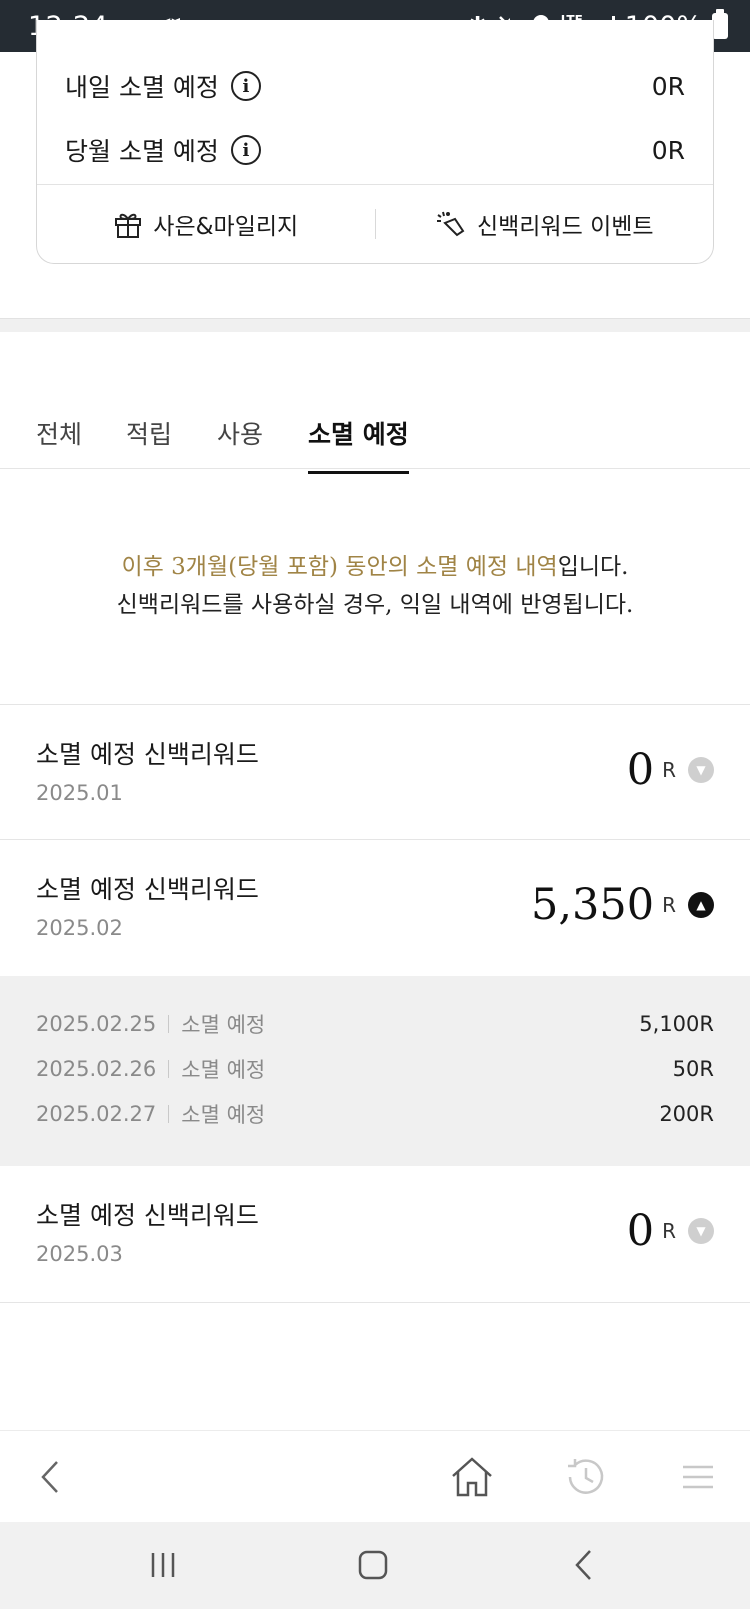 This screenshot has height=1609, width=750. What do you see at coordinates (96, 1114) in the screenshot?
I see `detail-date: 2025.02.27` at bounding box center [96, 1114].